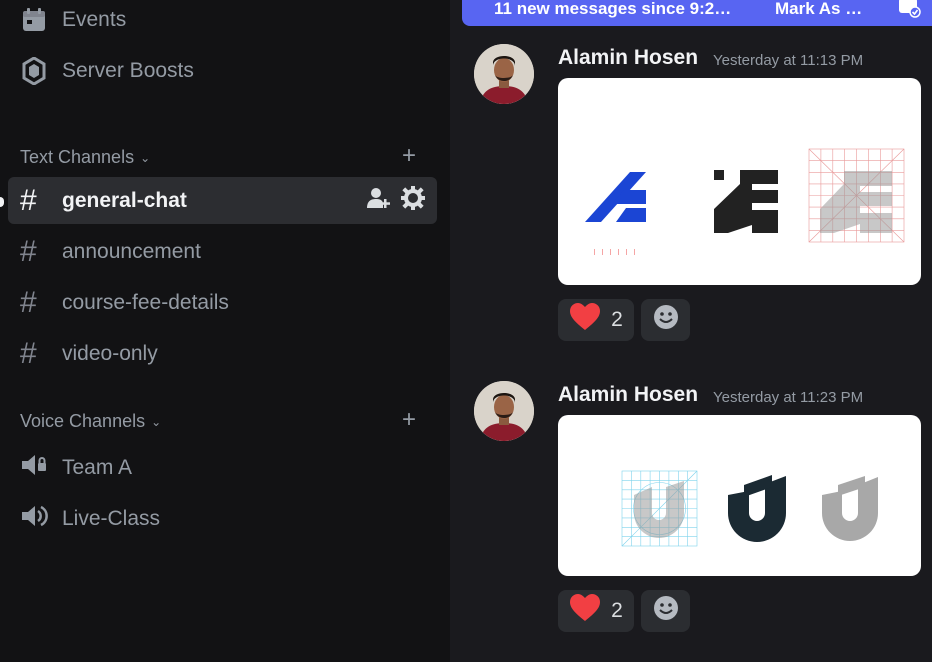  I want to click on boost-gem-icon, so click(34, 71).